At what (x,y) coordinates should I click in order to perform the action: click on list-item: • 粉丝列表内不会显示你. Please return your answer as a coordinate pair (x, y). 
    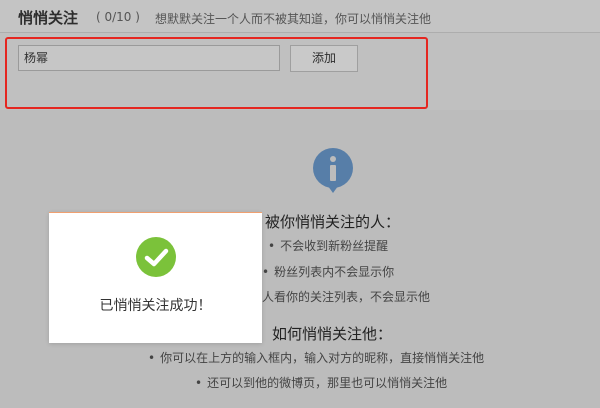
    Looking at the image, I should click on (328, 272).